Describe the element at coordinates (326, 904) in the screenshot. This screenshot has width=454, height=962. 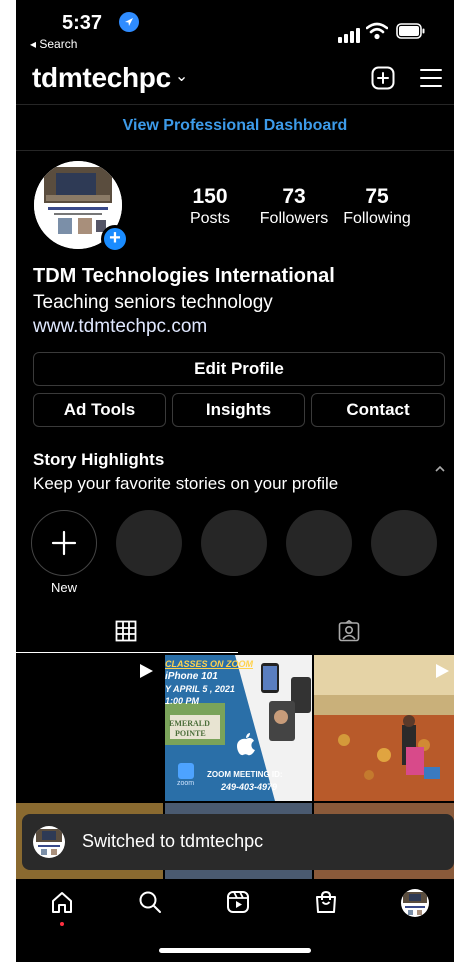
I see `shop-icon` at that location.